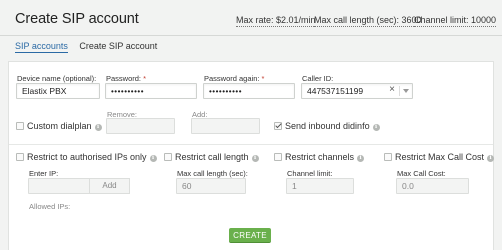 This screenshot has height=250, width=502. Describe the element at coordinates (58, 91) in the screenshot. I see `device-name-input: Elastix PBX` at that location.